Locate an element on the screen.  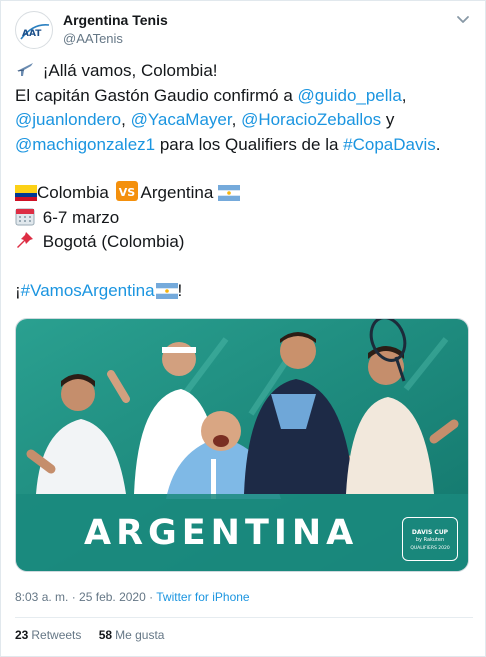
hashtag-vamosargentina: #VamosArgentina is located at coordinates (88, 290).